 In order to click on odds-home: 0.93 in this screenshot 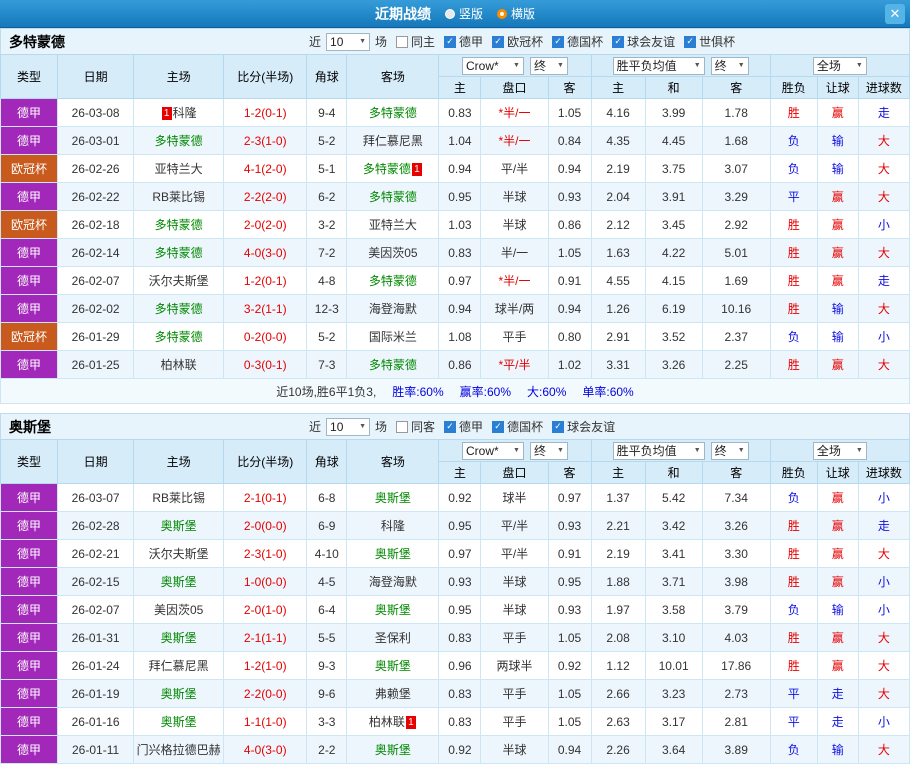, I will do `click(460, 581)`.